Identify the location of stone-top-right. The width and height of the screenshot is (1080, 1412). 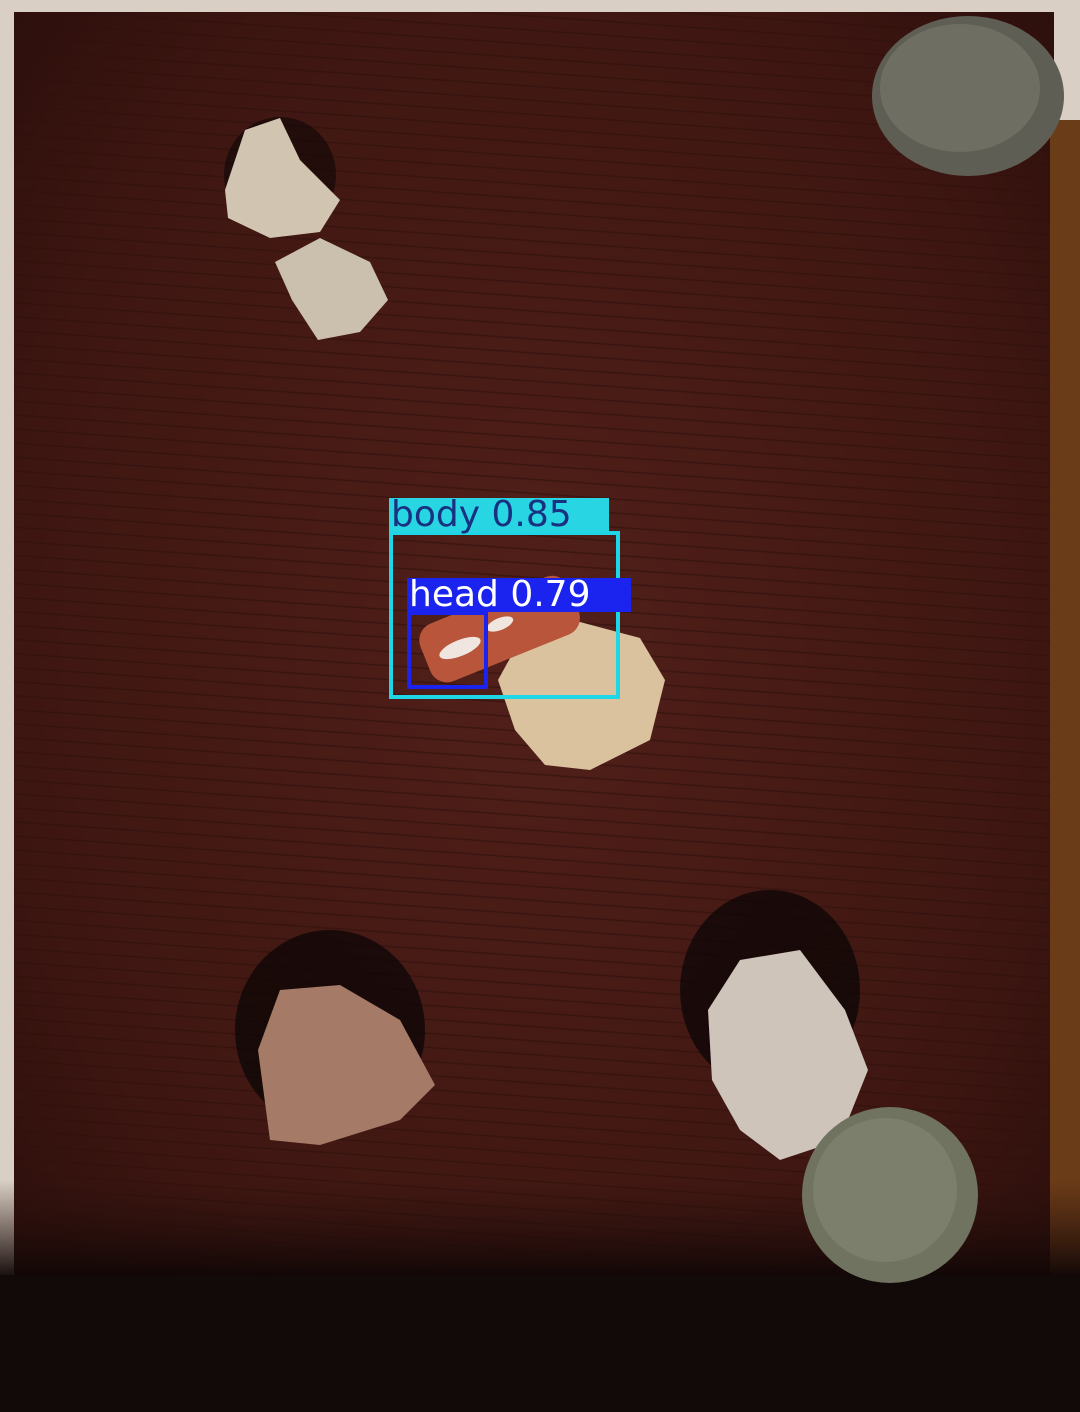
(968, 96).